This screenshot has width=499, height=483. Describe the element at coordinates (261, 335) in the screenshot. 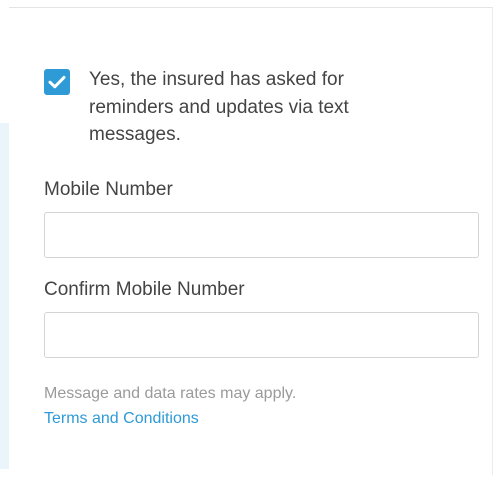

I see `confirm-mobile-number-input` at that location.